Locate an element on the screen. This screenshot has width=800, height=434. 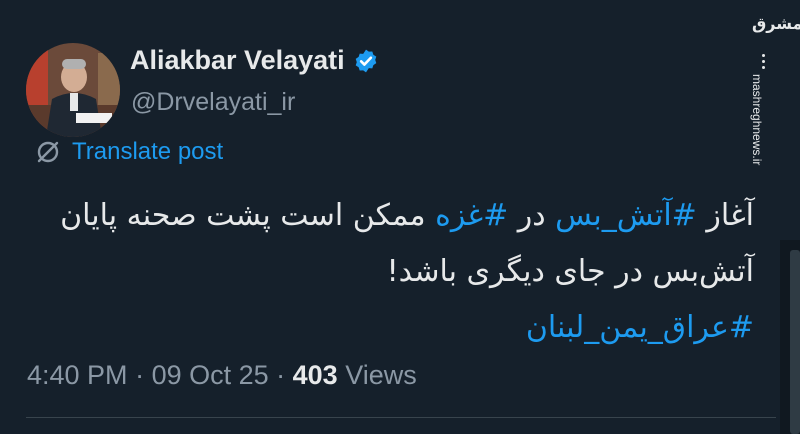
avatar is located at coordinates (73, 90).